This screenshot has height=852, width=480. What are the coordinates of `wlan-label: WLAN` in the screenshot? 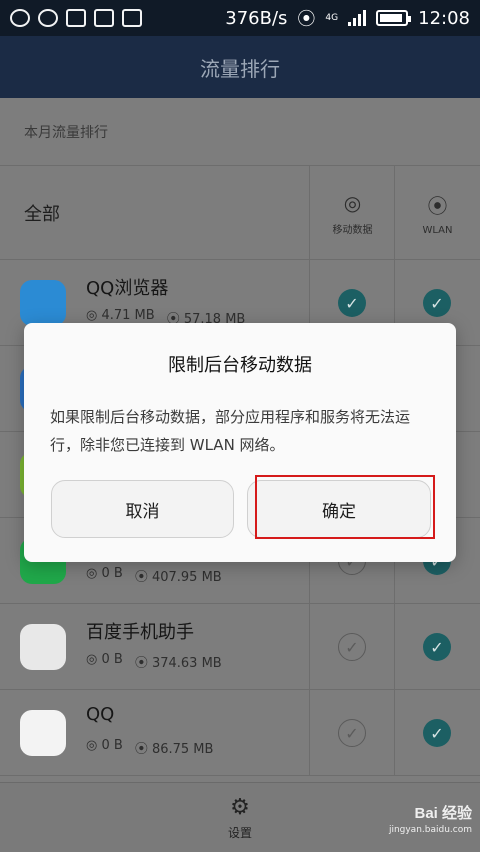 It's located at (437, 230).